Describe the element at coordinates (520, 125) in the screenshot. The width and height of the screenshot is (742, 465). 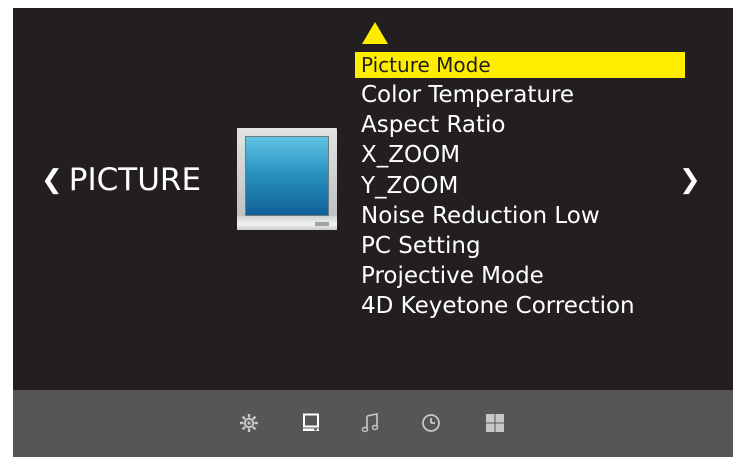
I see `menu-item-aspect-ratio: Aspect Ratio` at that location.